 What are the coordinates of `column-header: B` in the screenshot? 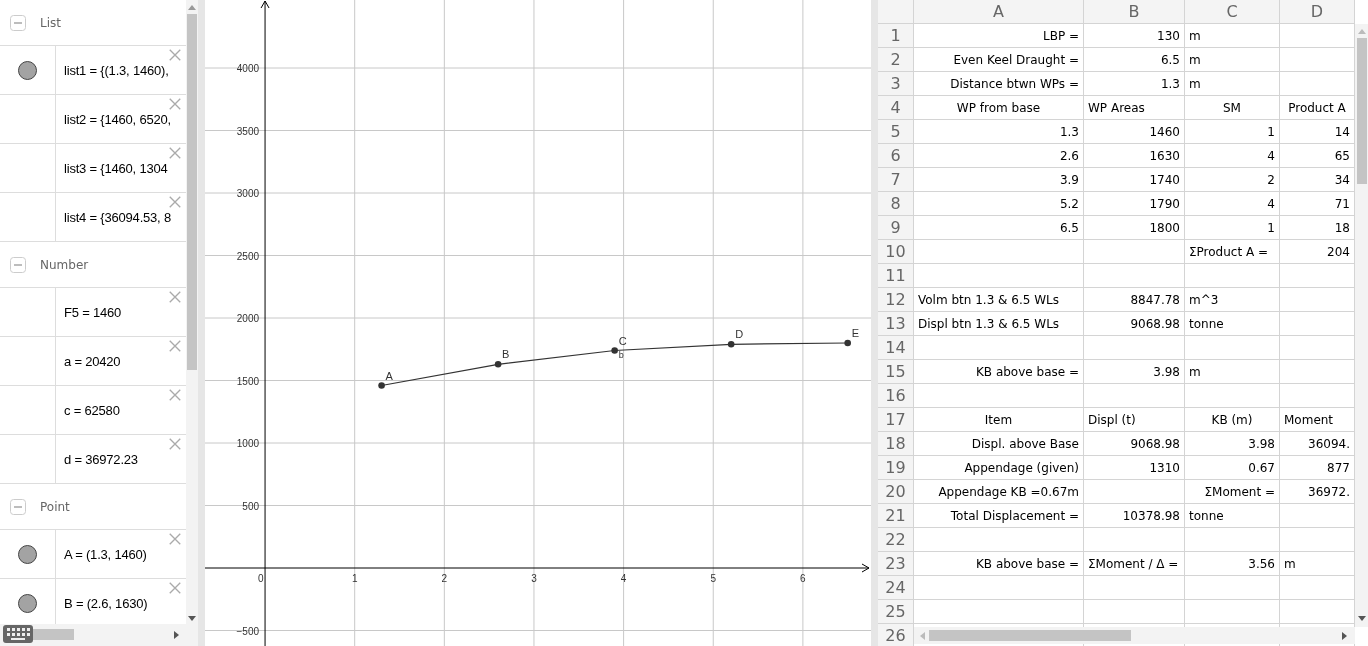 It's located at (1134, 12).